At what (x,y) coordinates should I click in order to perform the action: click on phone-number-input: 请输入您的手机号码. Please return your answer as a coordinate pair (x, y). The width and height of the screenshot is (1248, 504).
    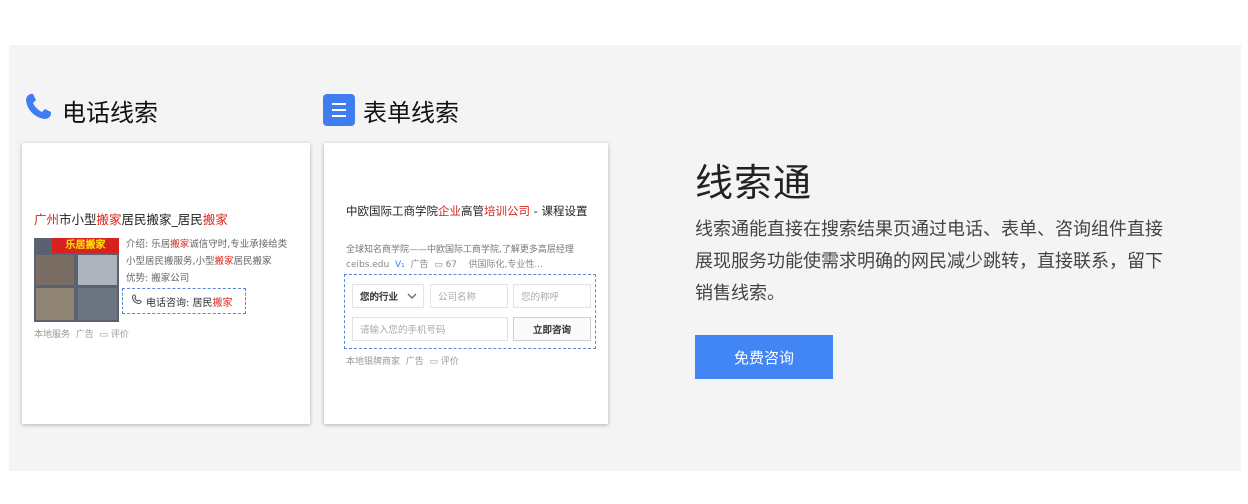
    Looking at the image, I should click on (430, 329).